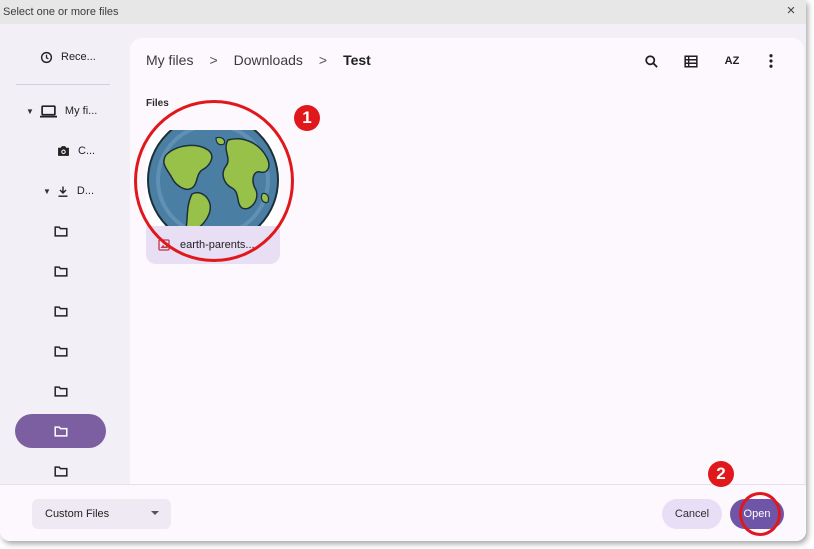 This screenshot has height=549, width=814. I want to click on clock-icon, so click(46, 57).